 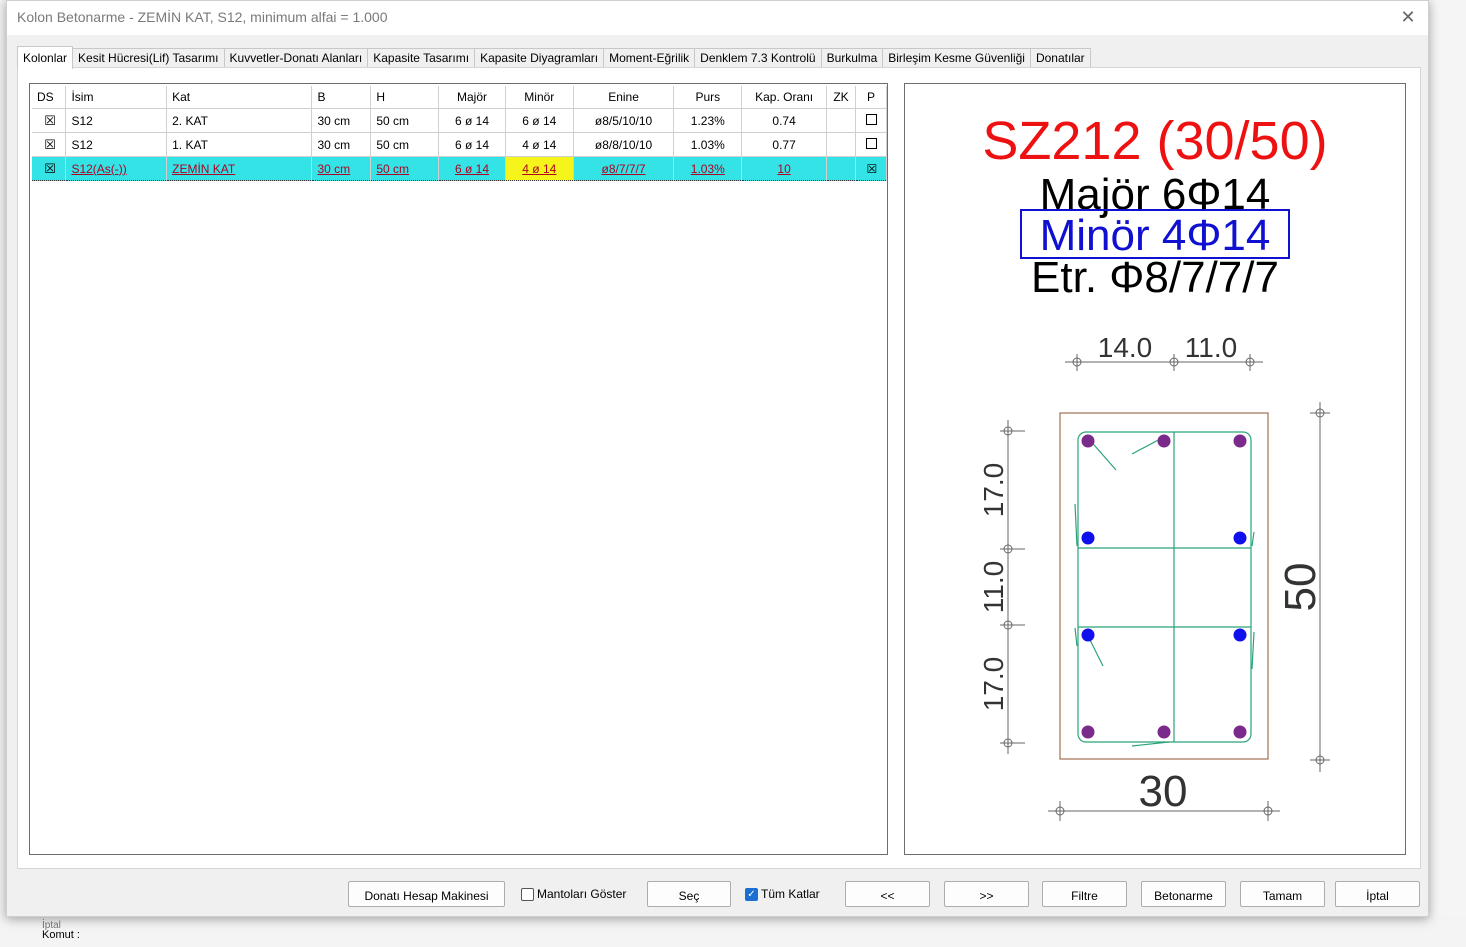 I want to click on filtre-button: Filtre, so click(x=1084, y=894).